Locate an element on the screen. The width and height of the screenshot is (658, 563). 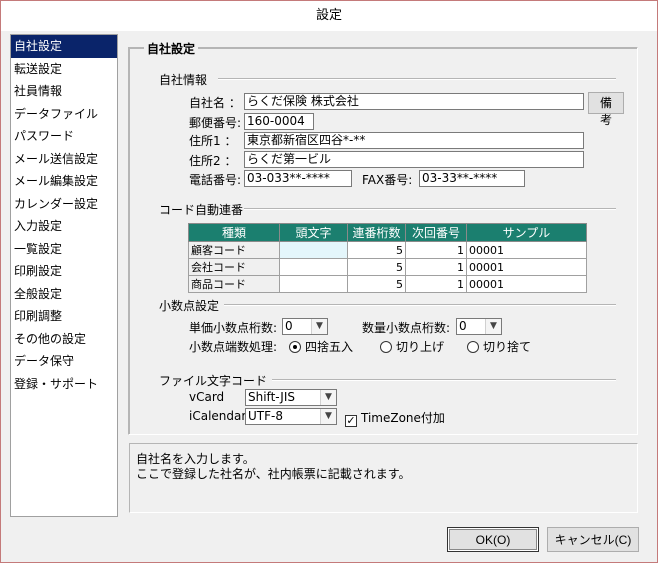
radio-selected-icon is located at coordinates (295, 347).